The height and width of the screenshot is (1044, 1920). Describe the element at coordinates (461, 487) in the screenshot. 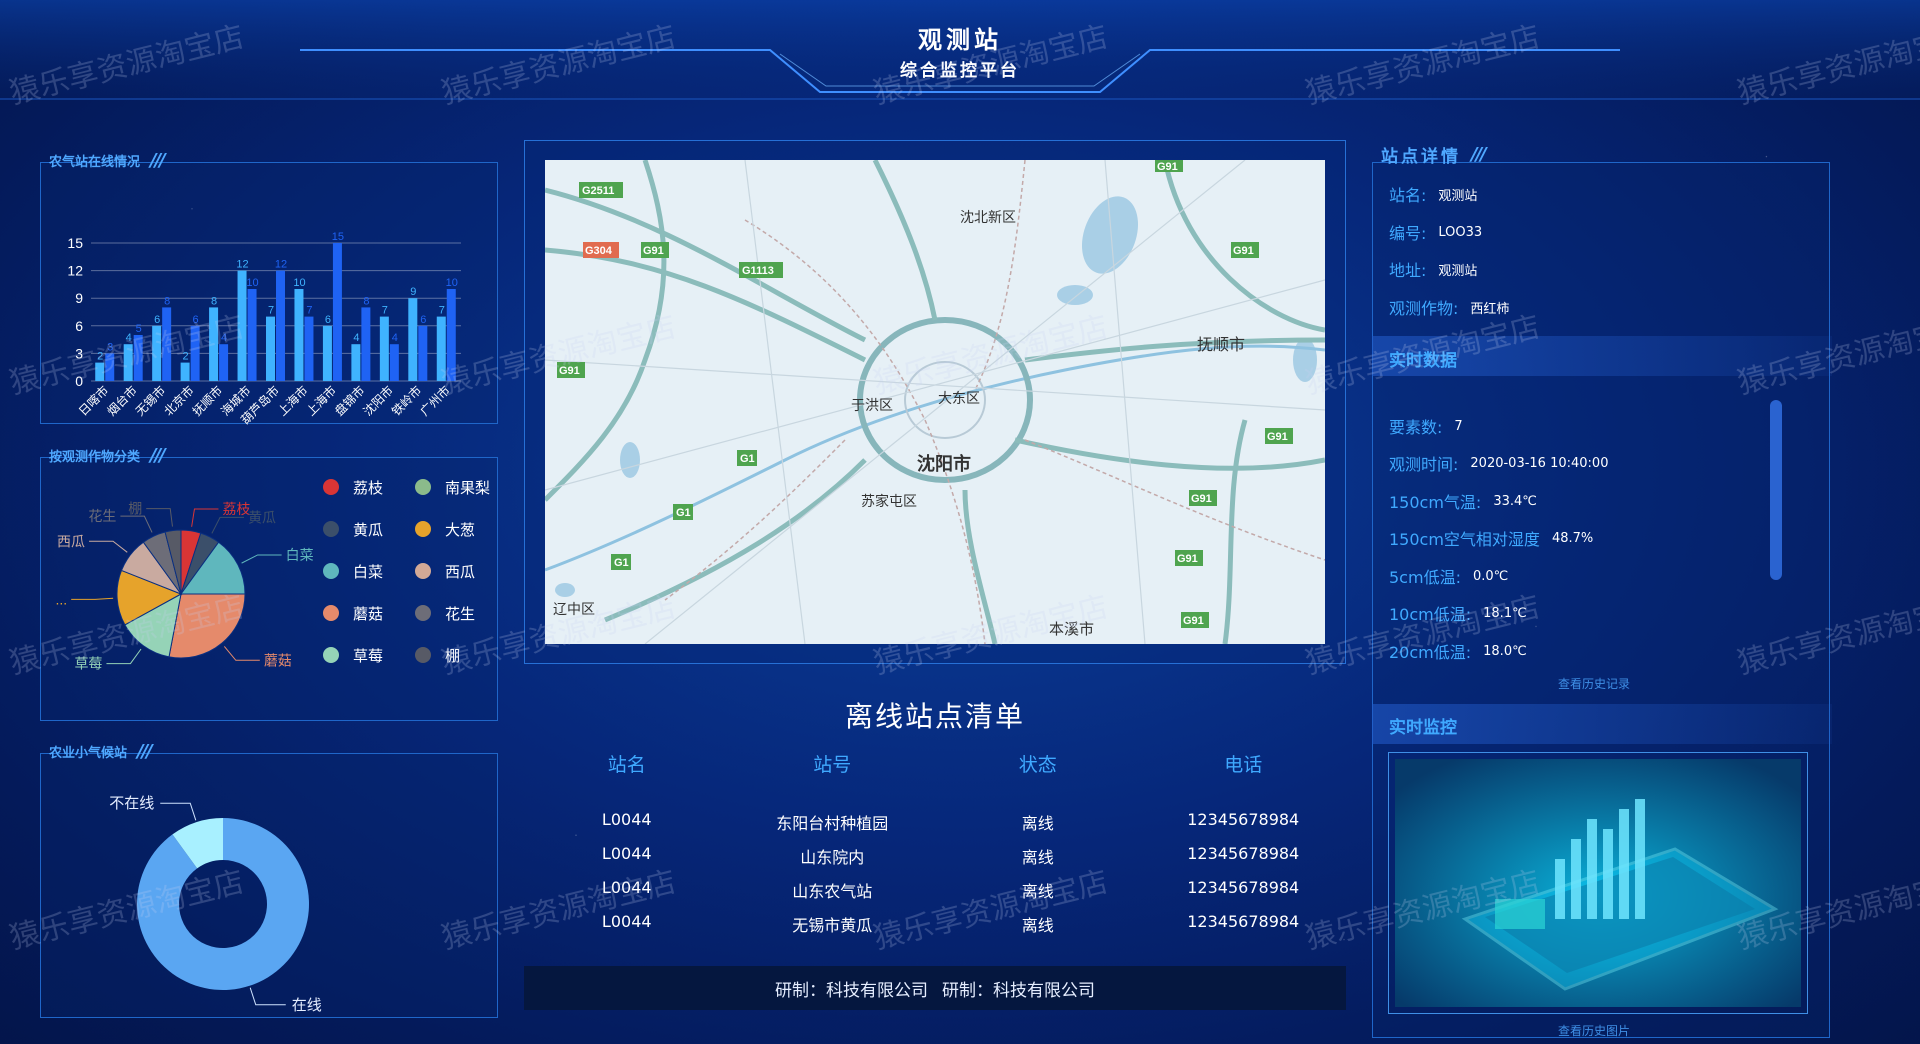

I see `legend-item: 南果梨` at that location.